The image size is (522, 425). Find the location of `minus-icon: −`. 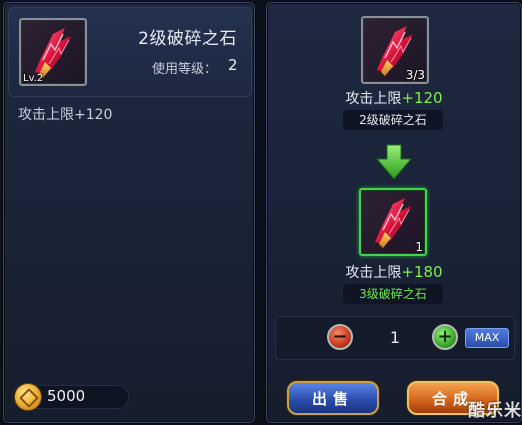

minus-icon: − is located at coordinates (340, 336).